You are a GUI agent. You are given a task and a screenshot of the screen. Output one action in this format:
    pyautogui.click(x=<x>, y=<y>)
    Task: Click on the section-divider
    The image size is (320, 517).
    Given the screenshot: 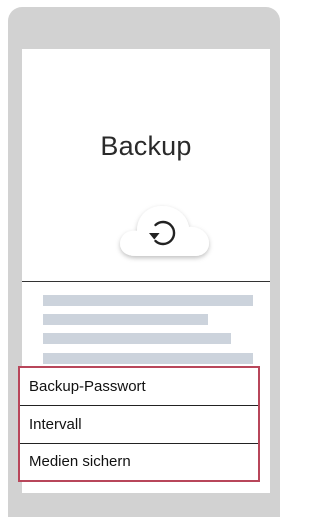 What is the action you would take?
    pyautogui.click(x=146, y=281)
    